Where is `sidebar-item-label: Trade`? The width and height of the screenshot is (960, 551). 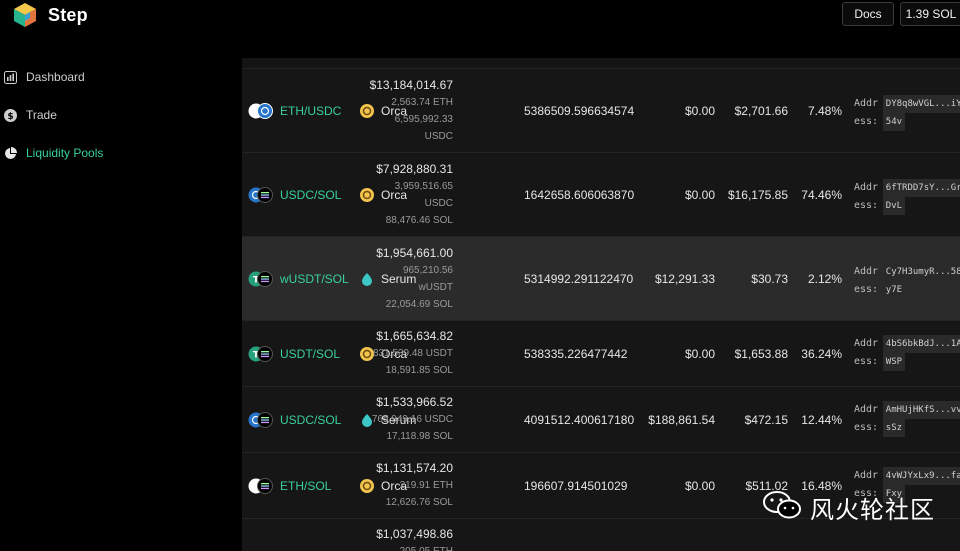
sidebar-item-label: Trade is located at coordinates (41, 115).